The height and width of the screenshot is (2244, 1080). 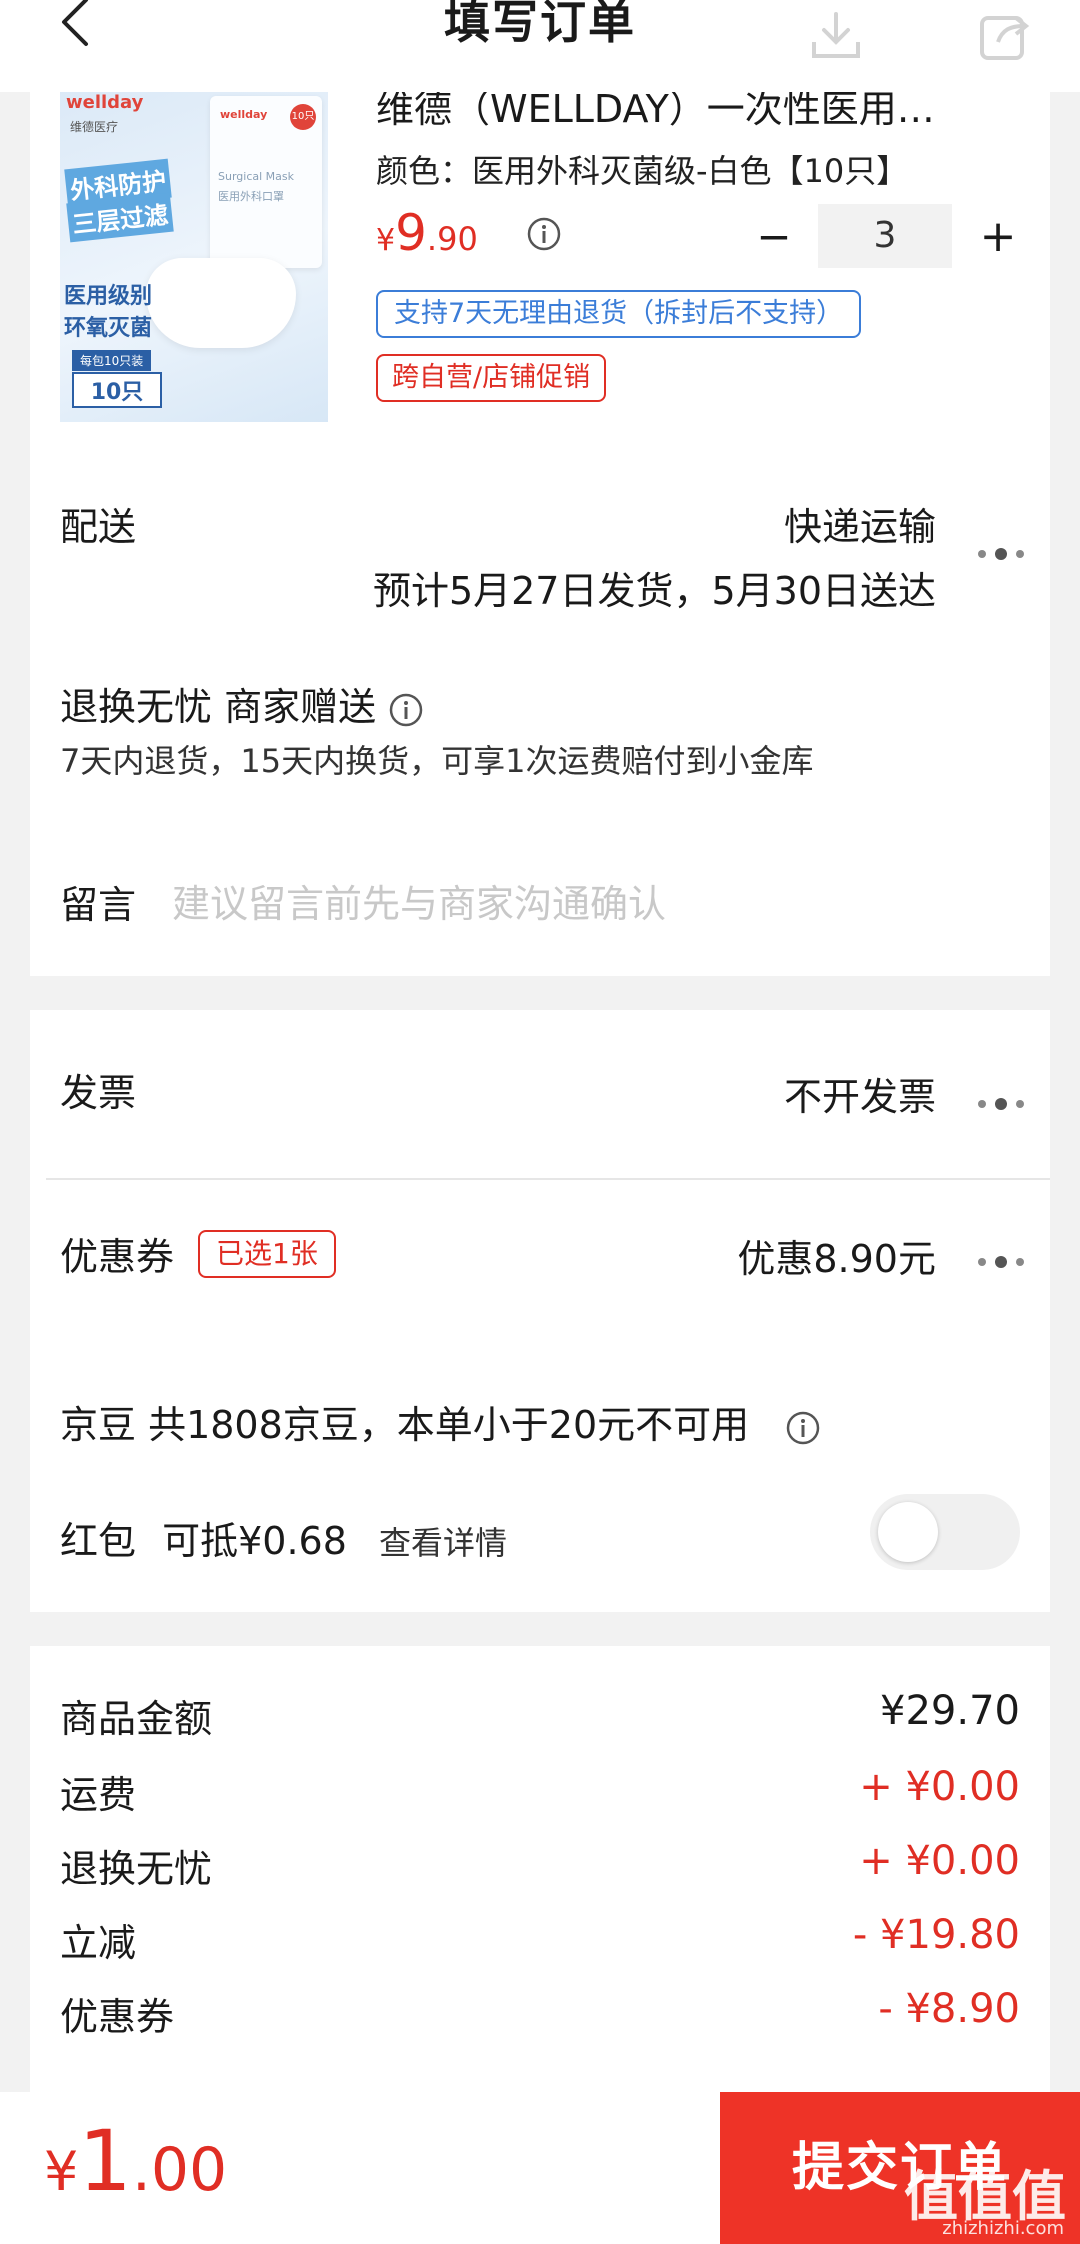 I want to click on quantity-decrease-button: −, so click(x=774, y=237).